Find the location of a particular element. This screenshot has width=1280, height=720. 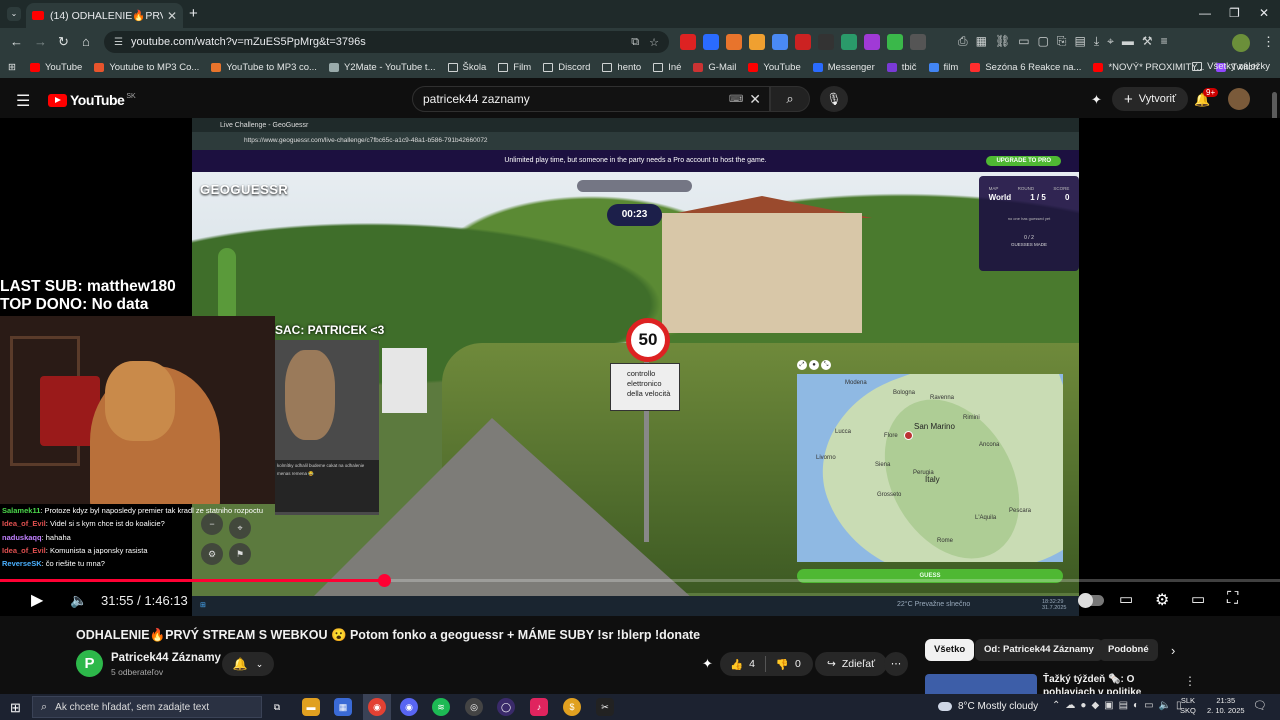

all-bookmarks: Všetky záložky is located at coordinates (1231, 66).